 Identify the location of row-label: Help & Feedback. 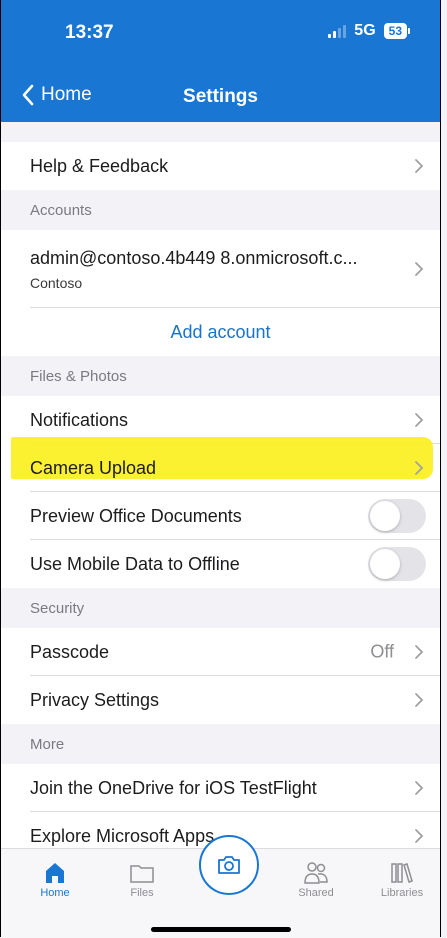
(99, 165).